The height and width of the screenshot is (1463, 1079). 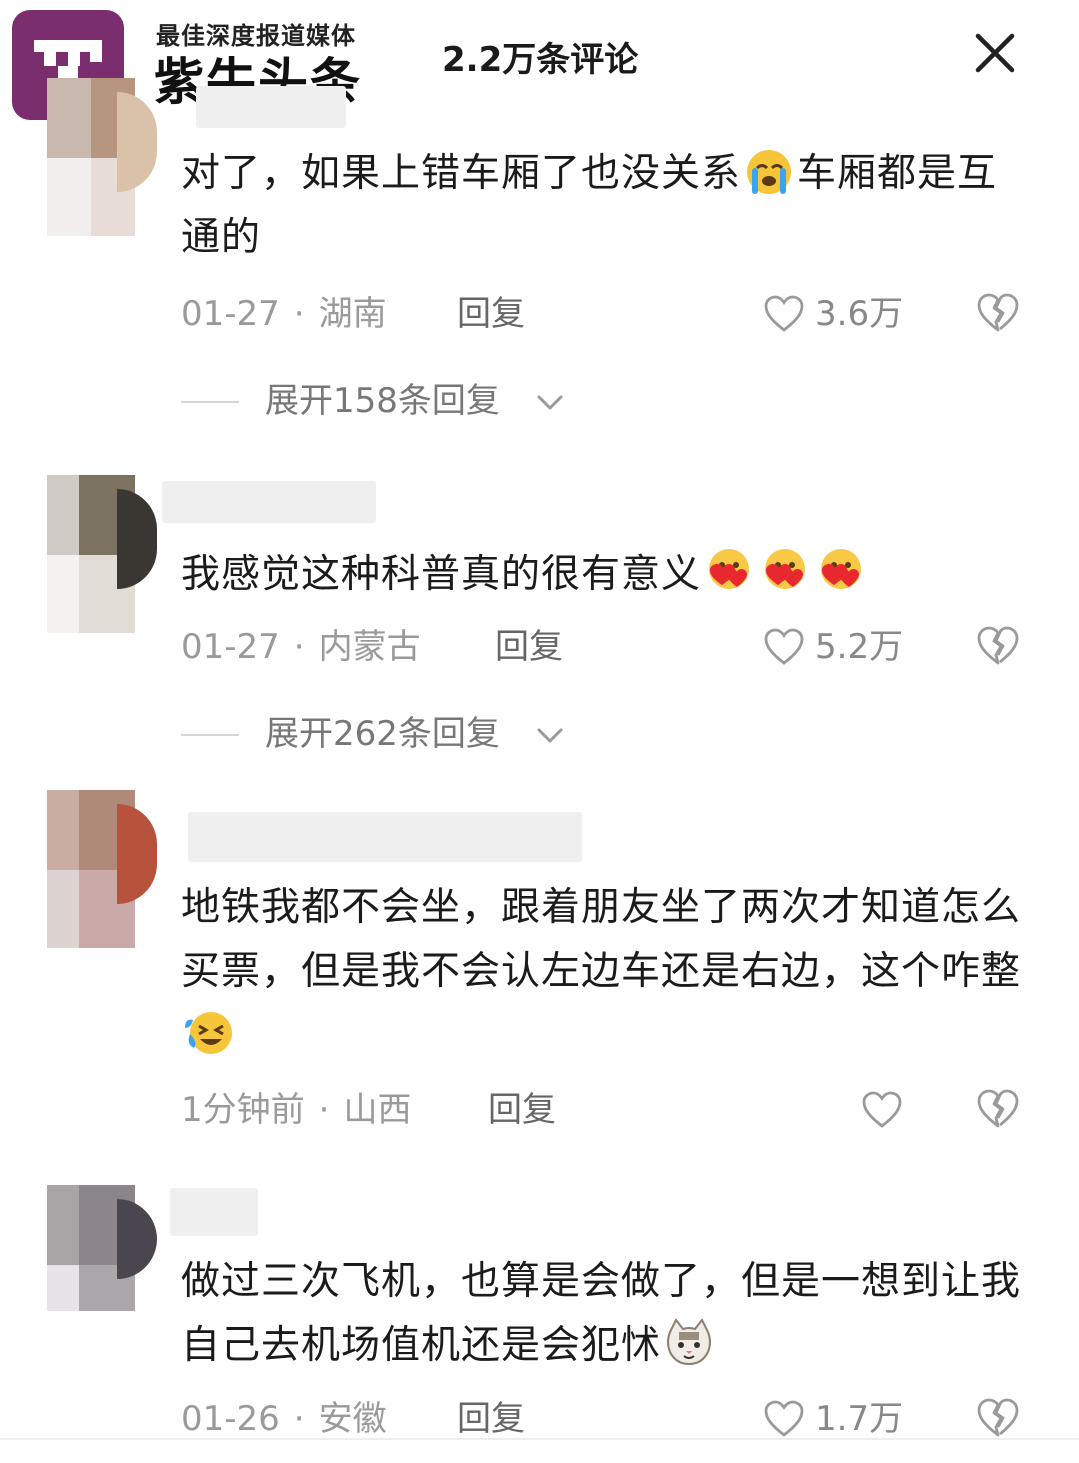 I want to click on comment-meta: 1分钟前 · 山西, so click(x=296, y=1110).